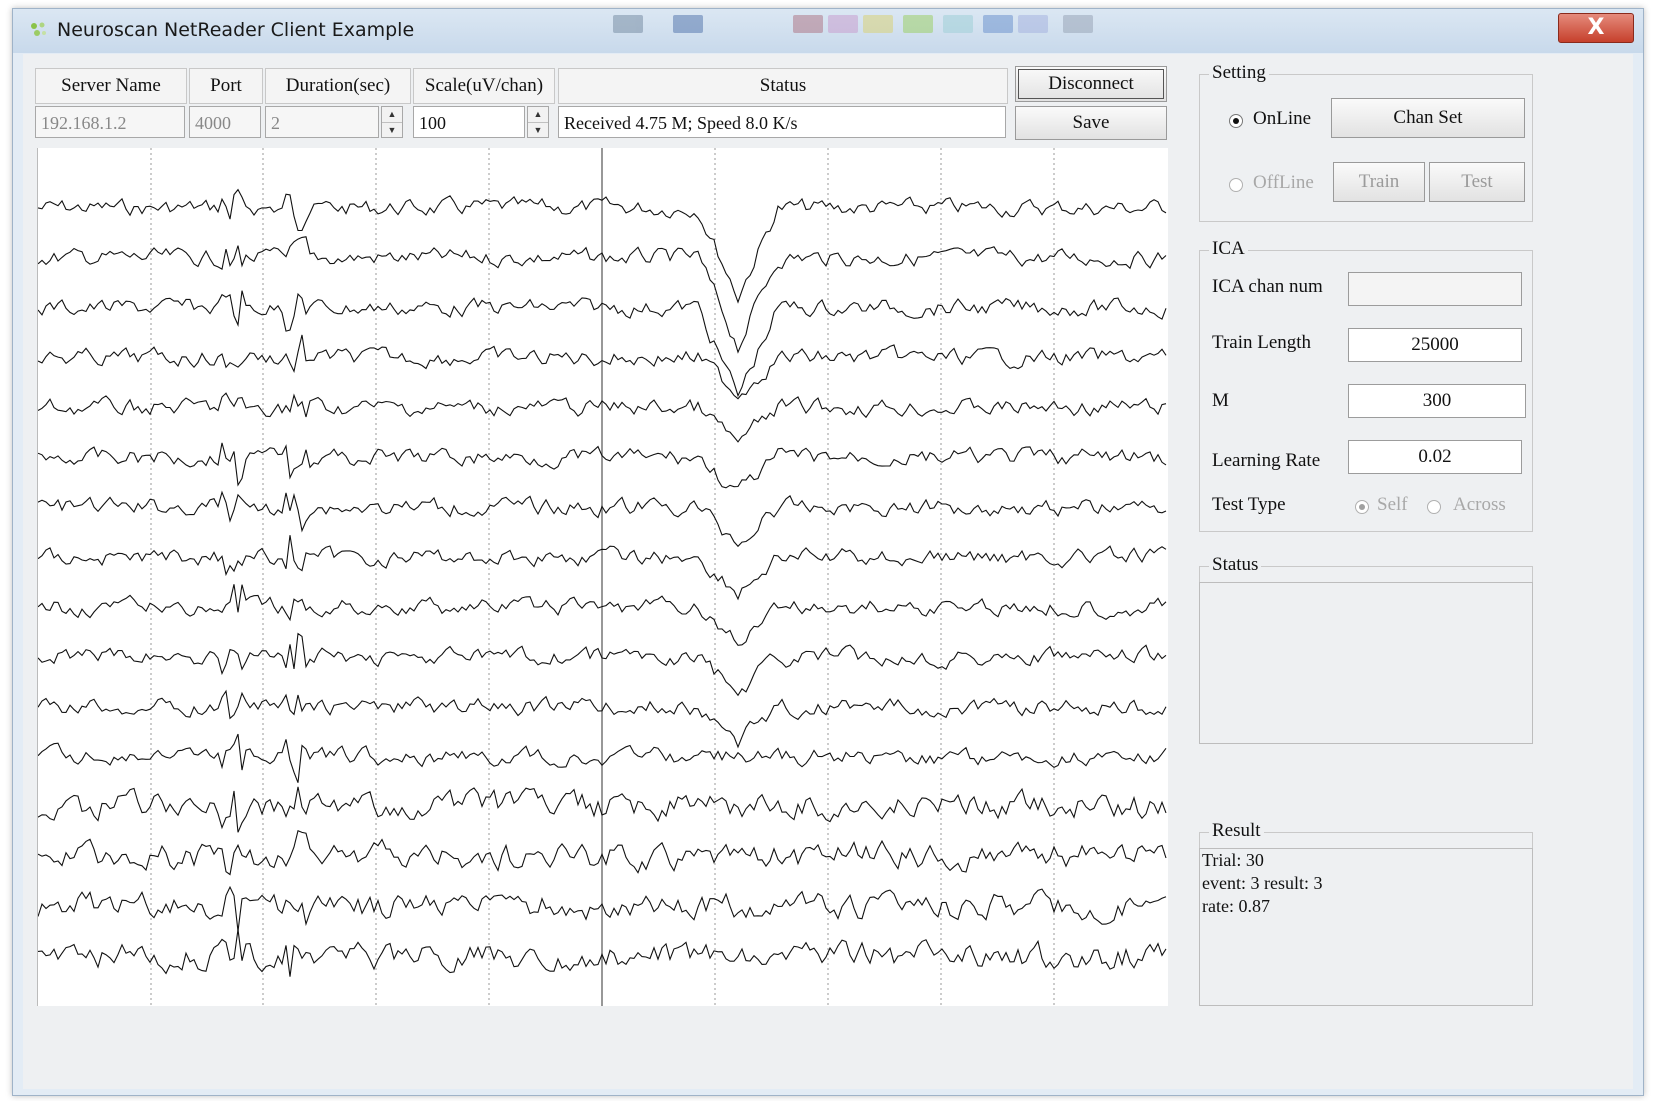 This screenshot has height=1101, width=1654. Describe the element at coordinates (322, 122) in the screenshot. I see `duration-field: 2` at that location.